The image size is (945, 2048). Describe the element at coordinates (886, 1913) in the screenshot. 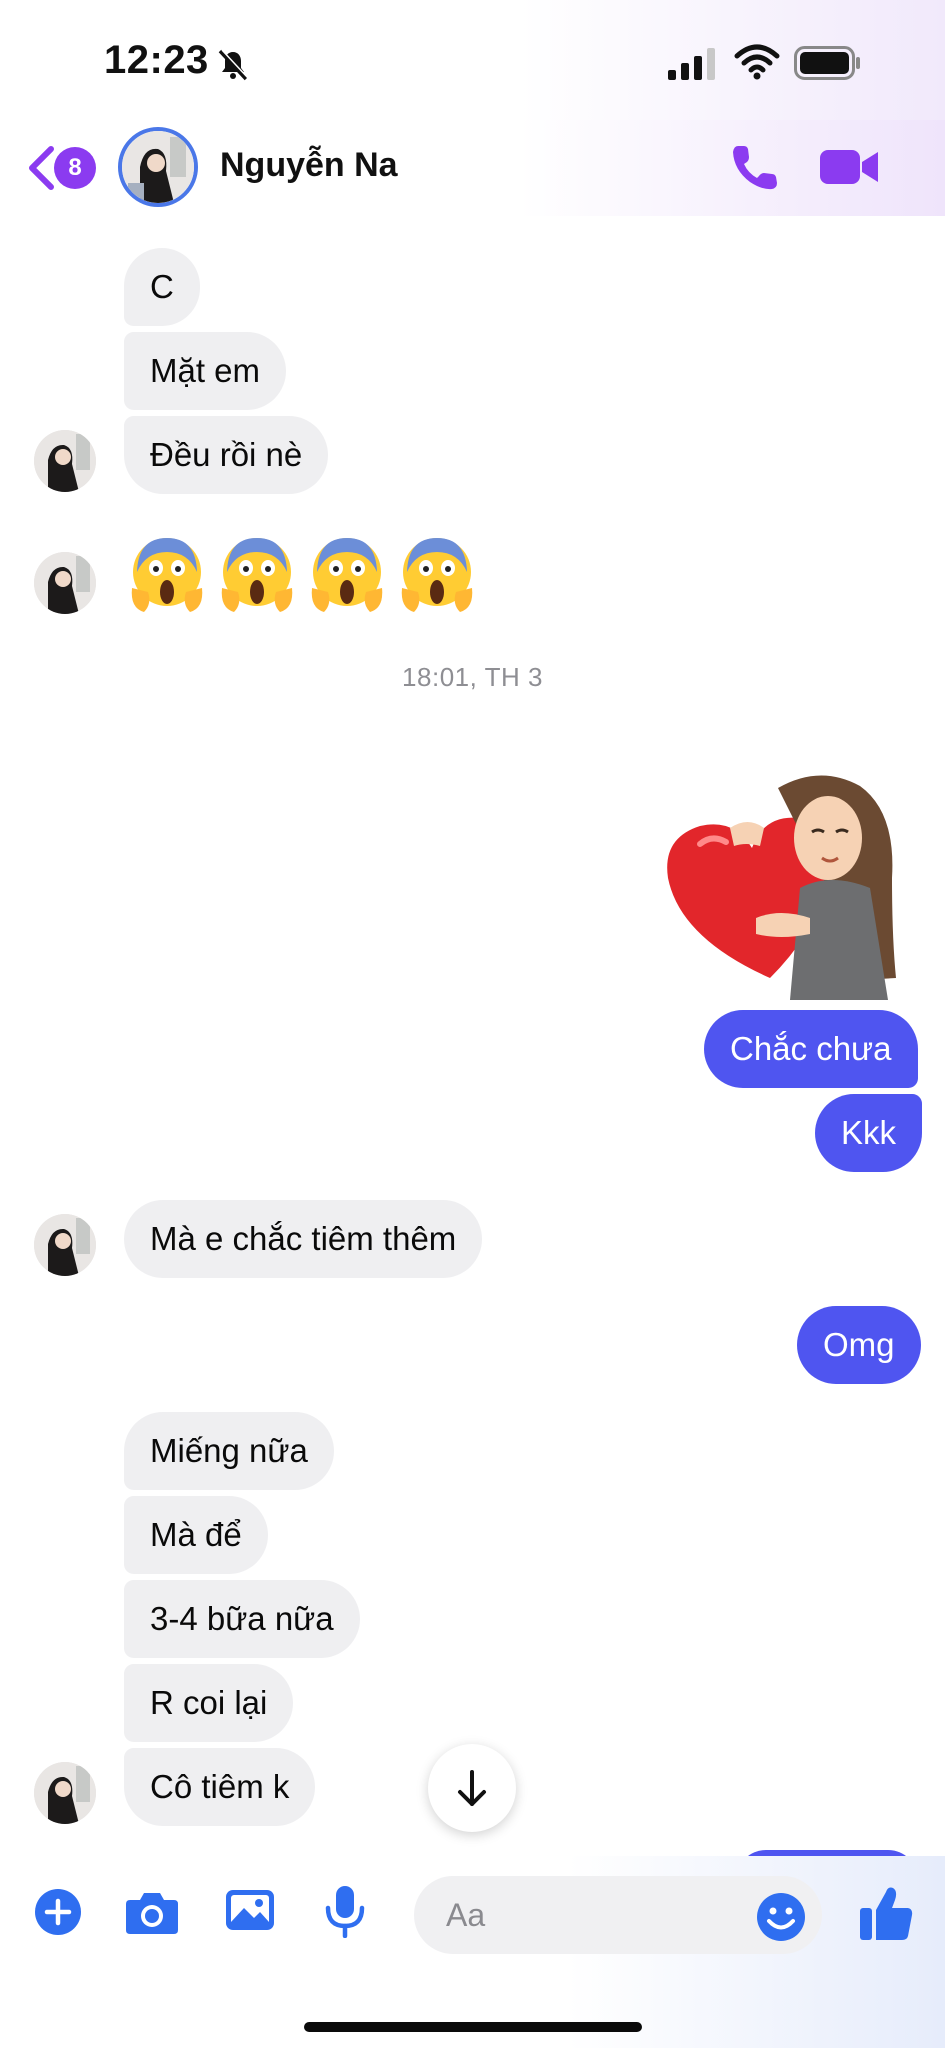

I see `thumbs-up-icon` at that location.